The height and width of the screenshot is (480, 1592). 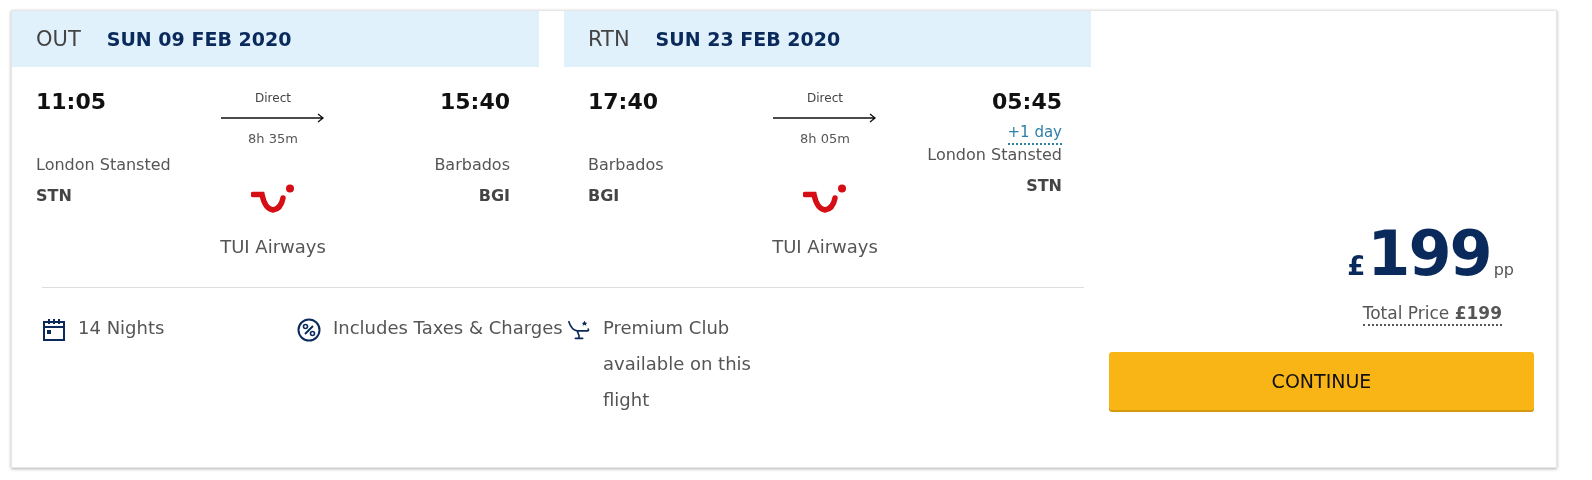 What do you see at coordinates (579, 330) in the screenshot?
I see `reclining-seat-icon` at bounding box center [579, 330].